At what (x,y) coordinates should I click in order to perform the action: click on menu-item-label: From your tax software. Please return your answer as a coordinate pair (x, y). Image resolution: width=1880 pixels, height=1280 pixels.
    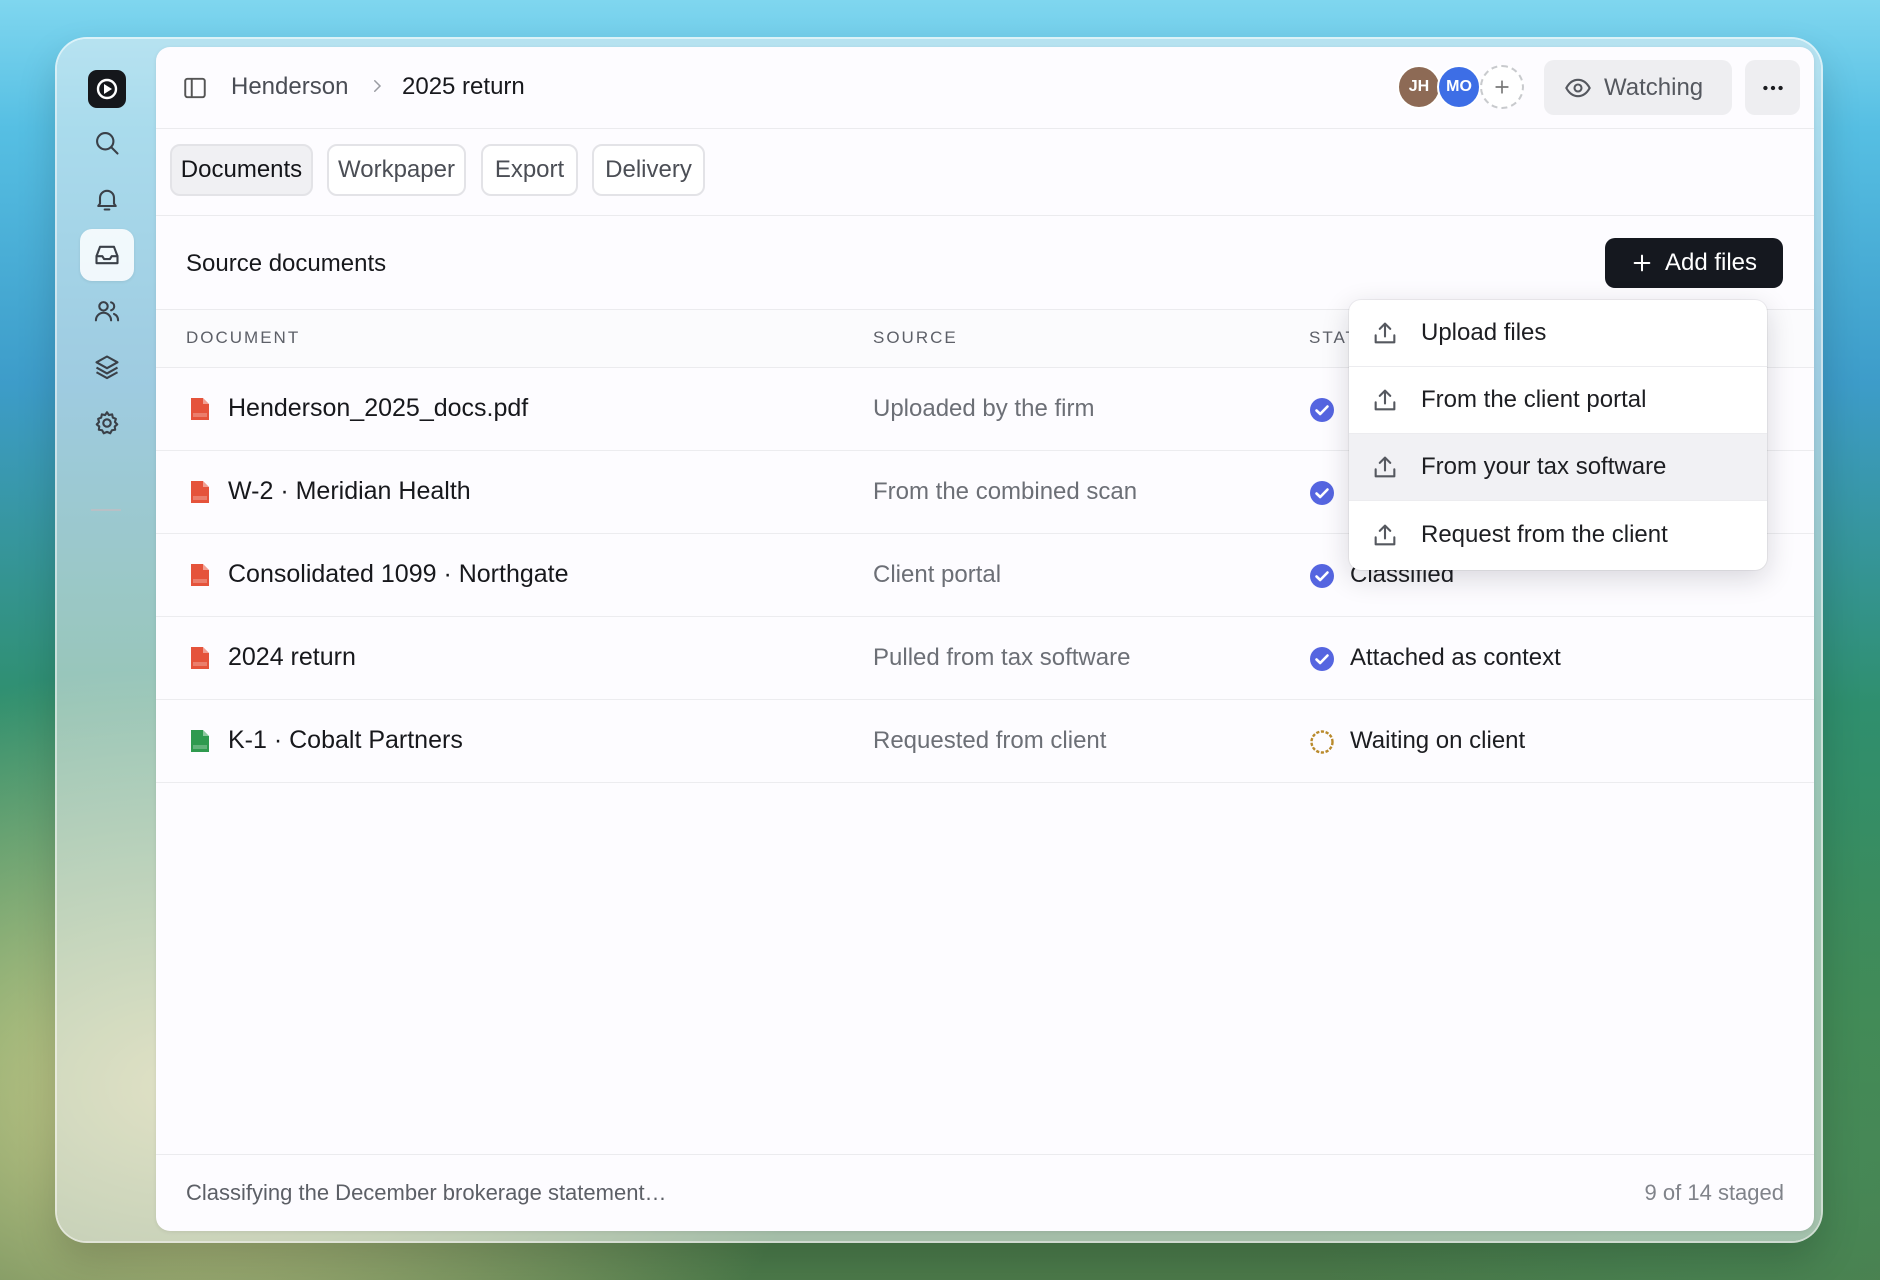
    Looking at the image, I should click on (1544, 466).